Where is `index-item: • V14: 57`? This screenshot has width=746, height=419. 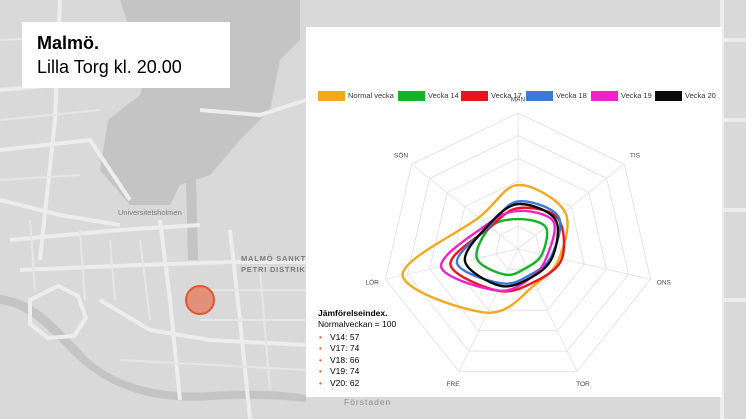
index-item: • V14: 57 is located at coordinates (393, 337).